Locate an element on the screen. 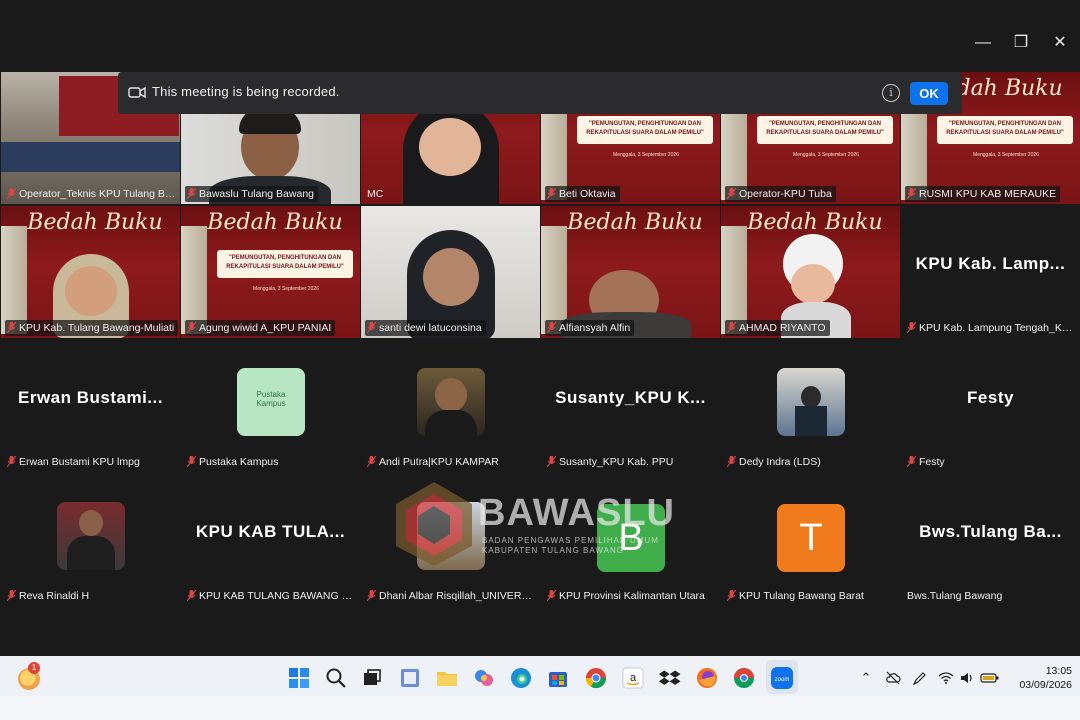  participant-name: Reva Rinaldi H is located at coordinates (49, 596).